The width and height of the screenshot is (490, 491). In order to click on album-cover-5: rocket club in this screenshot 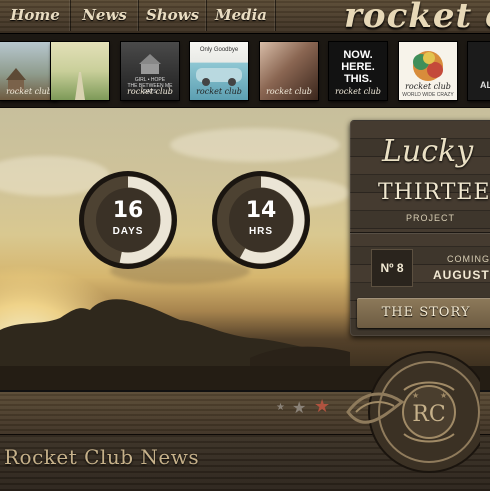, I will do `click(289, 71)`.